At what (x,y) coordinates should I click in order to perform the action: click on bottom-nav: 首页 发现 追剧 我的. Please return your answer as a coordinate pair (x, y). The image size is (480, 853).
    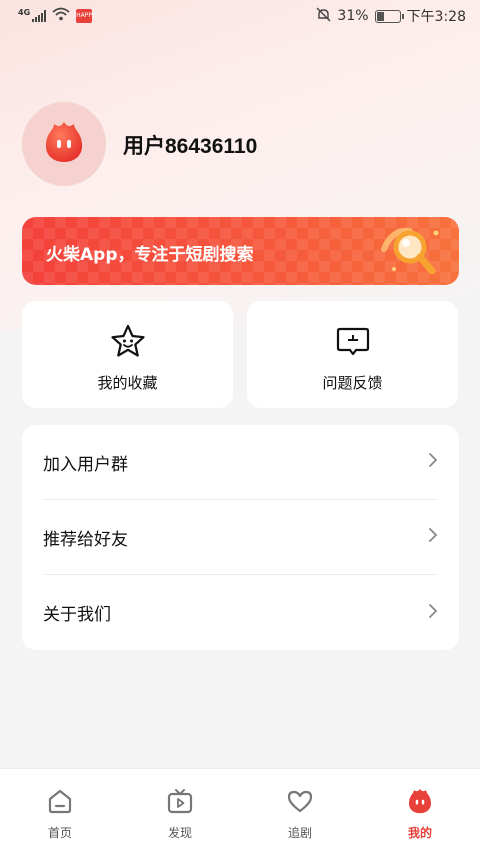
    Looking at the image, I should click on (240, 810).